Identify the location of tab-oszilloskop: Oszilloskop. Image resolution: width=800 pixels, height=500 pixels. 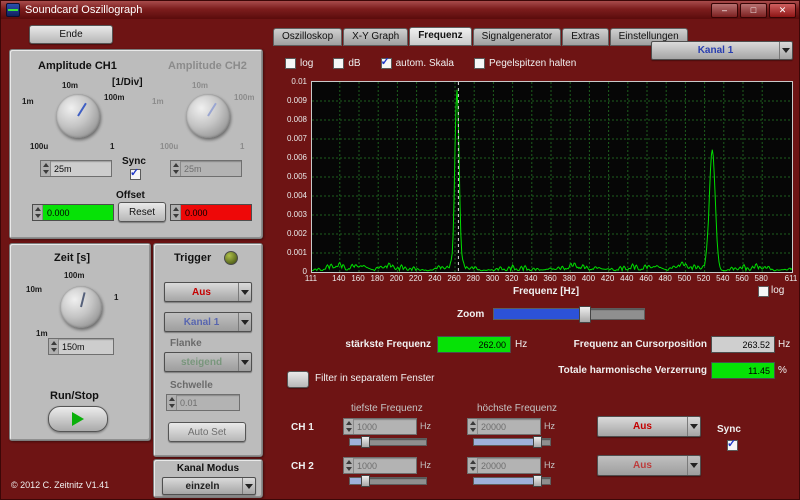
(308, 37).